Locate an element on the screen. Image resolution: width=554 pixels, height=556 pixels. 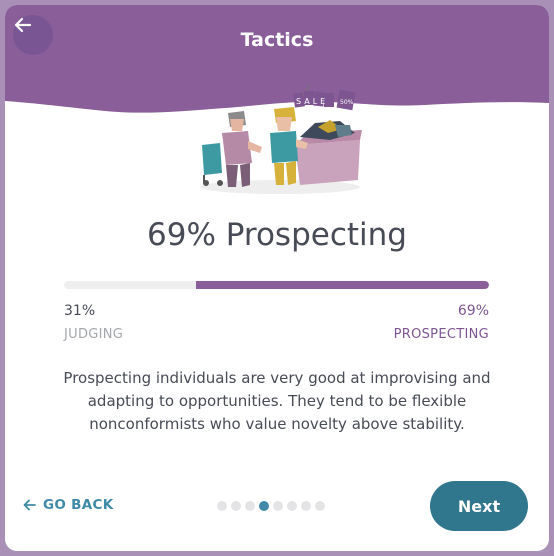
shopping-illustration: SALE 50% is located at coordinates (281, 139).